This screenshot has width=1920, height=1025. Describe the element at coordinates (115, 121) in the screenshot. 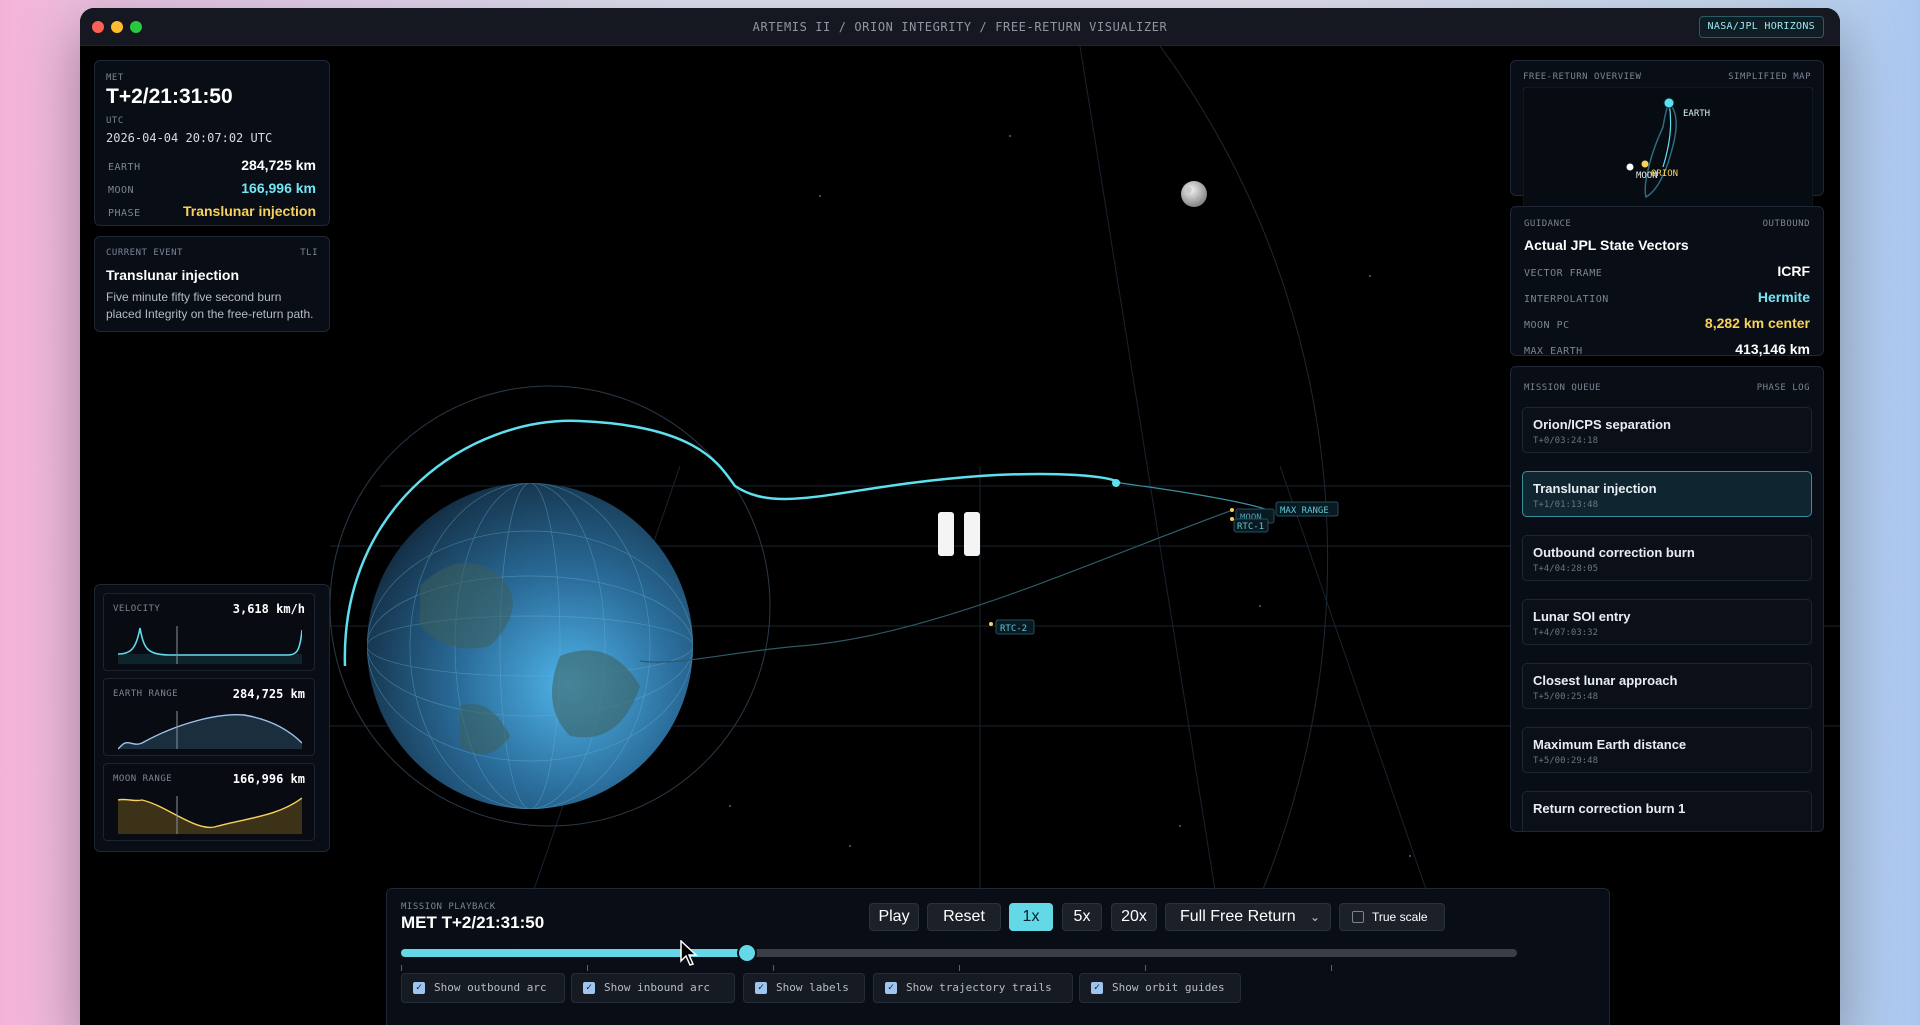

I see `utc-label: UTC` at that location.